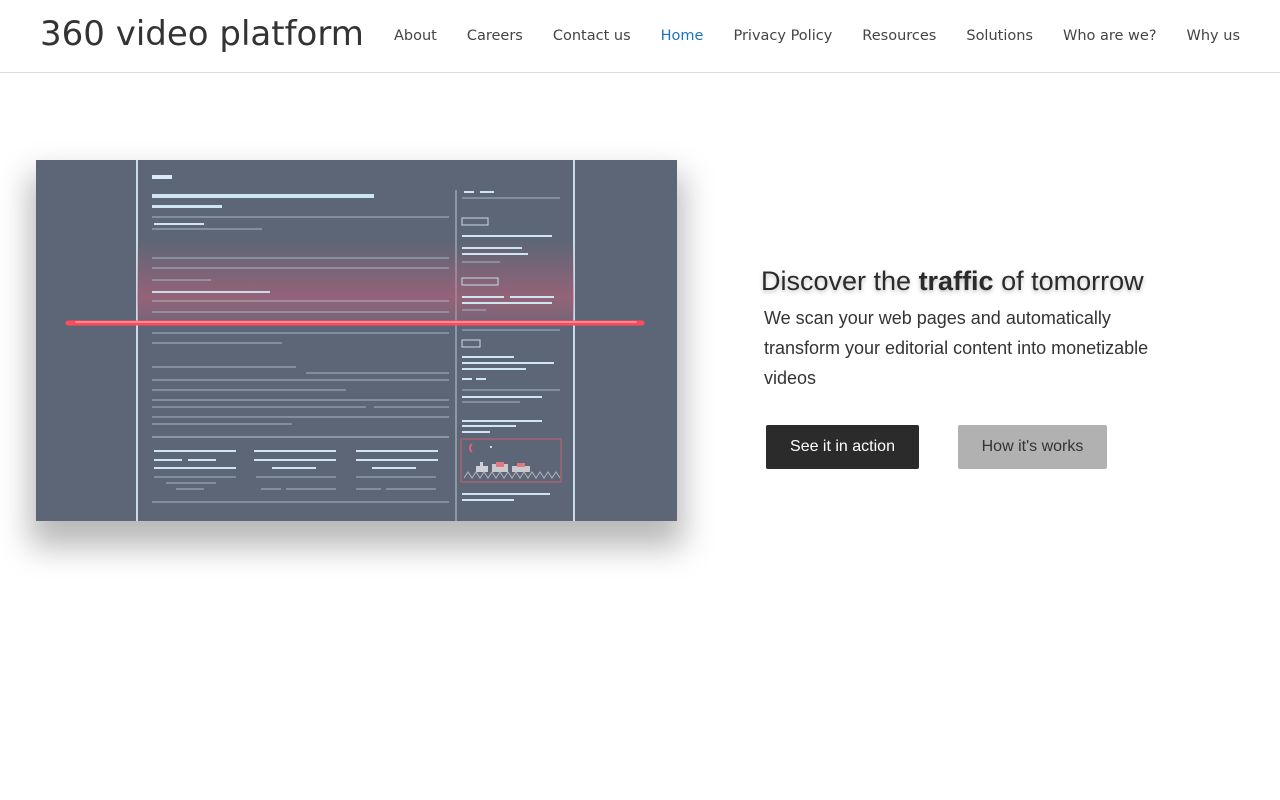 This screenshot has height=800, width=1280. What do you see at coordinates (842, 447) in the screenshot?
I see `see-it-in-action-button: See it in action` at bounding box center [842, 447].